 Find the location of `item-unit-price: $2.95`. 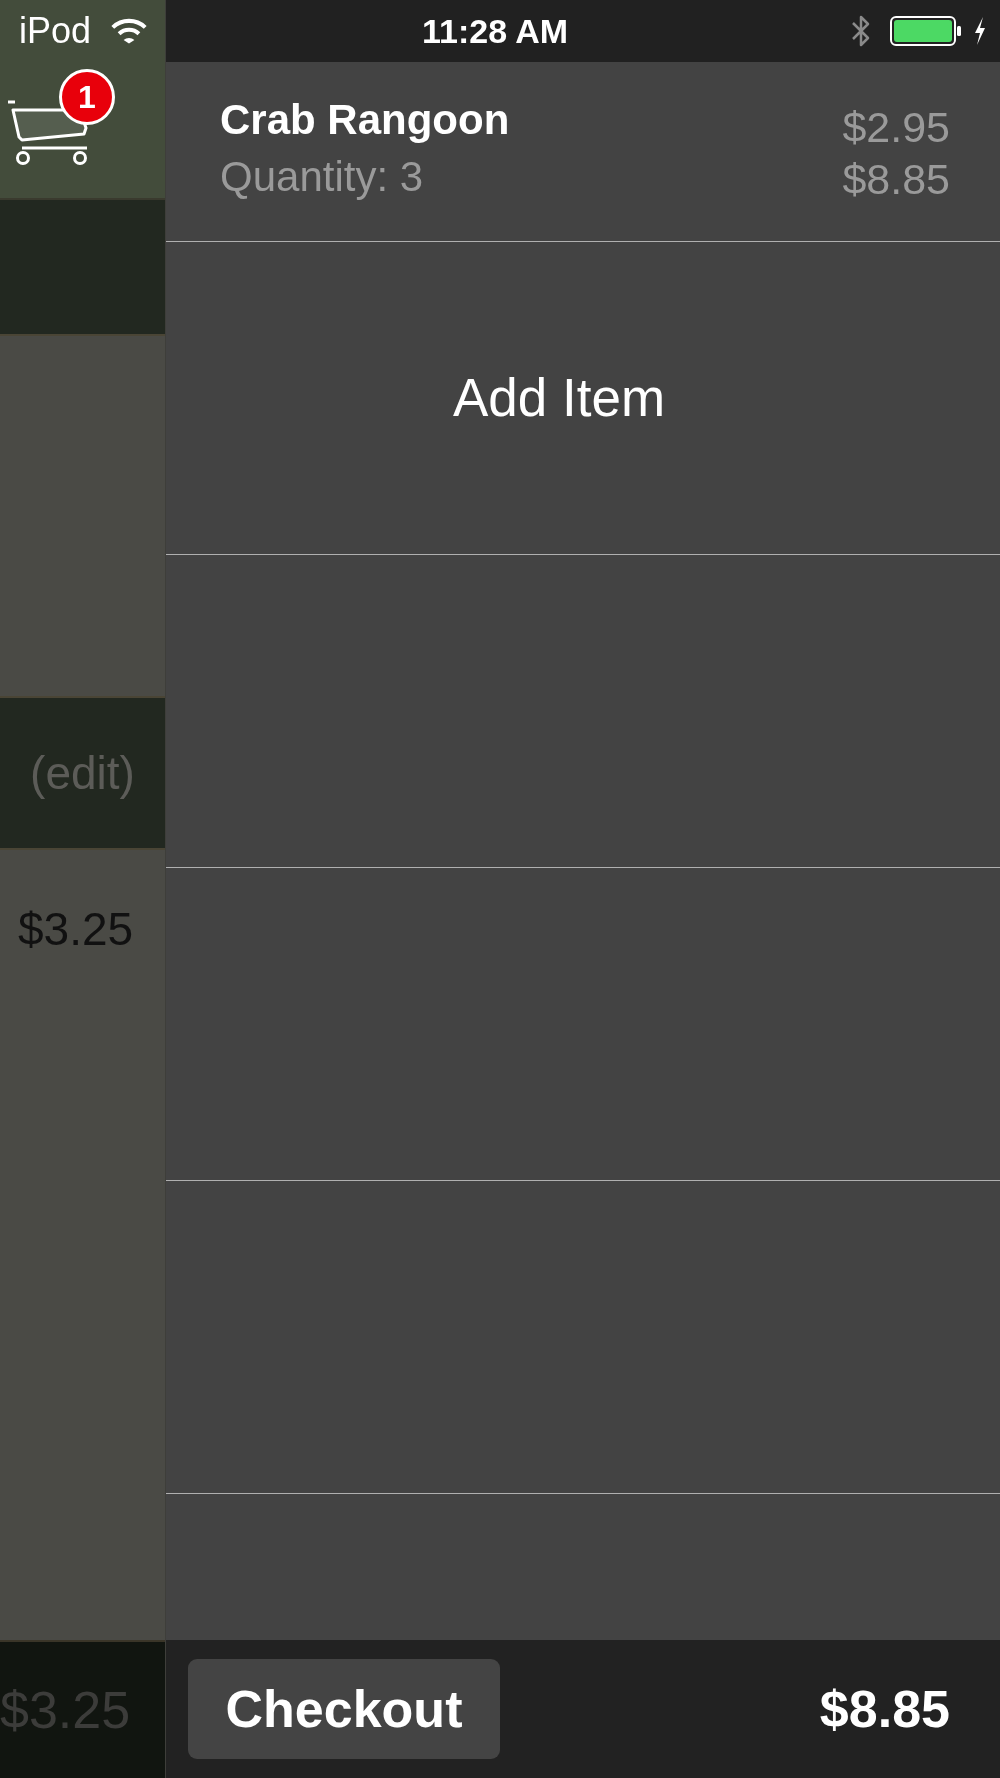

item-unit-price: $2.95 is located at coordinates (896, 127).